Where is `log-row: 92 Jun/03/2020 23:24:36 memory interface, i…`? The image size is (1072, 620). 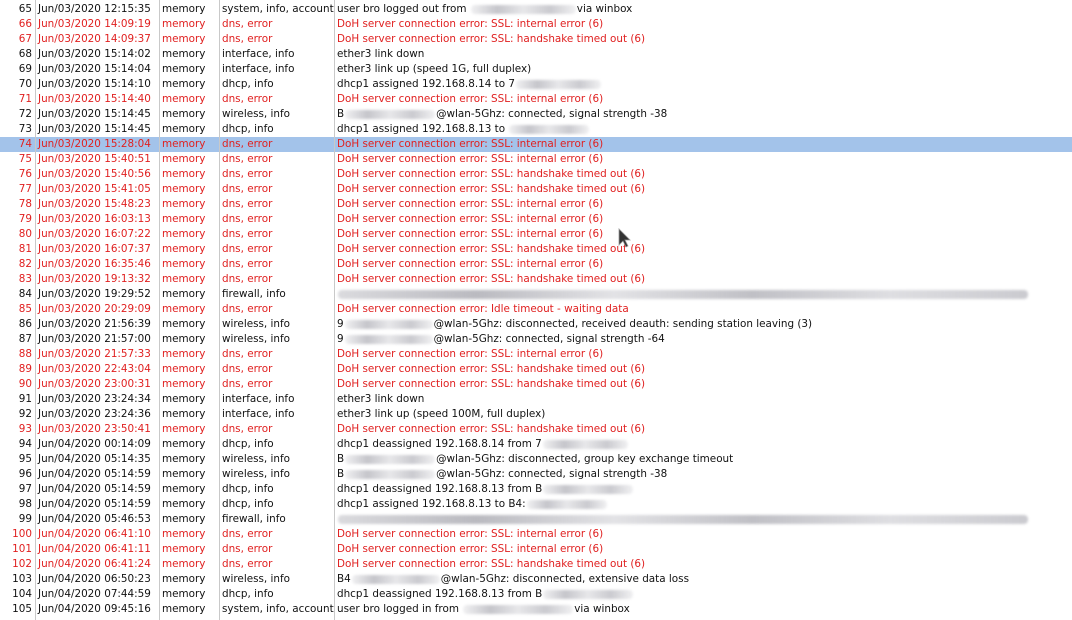
log-row: 92 Jun/03/2020 23:24:36 memory interface, i… is located at coordinates (536, 414).